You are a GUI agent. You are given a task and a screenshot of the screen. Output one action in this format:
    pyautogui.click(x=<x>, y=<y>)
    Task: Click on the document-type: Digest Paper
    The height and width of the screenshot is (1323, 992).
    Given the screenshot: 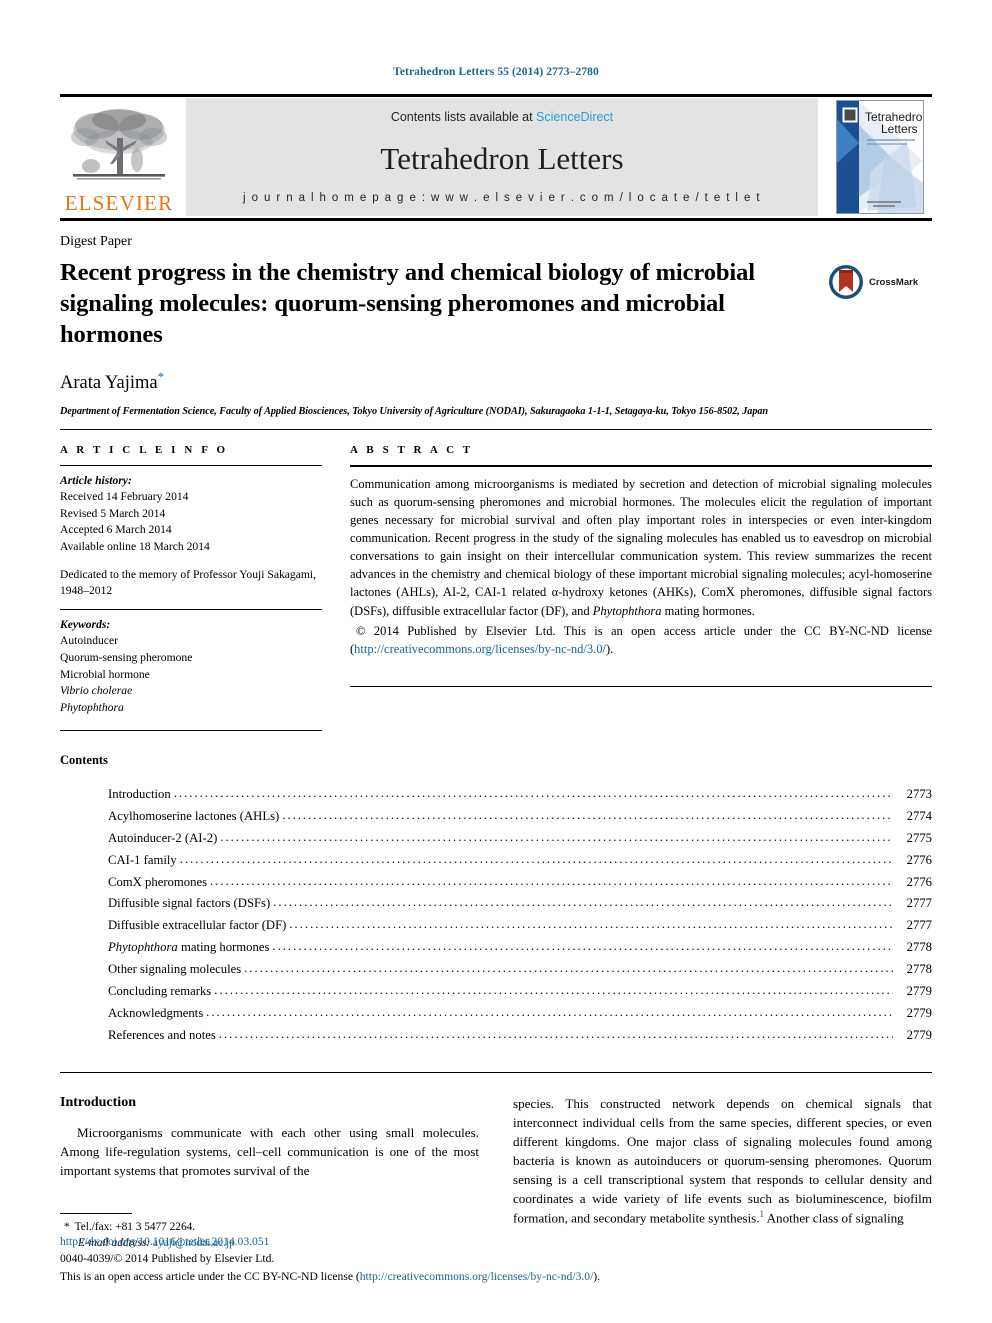 What is the action you would take?
    pyautogui.click(x=96, y=241)
    